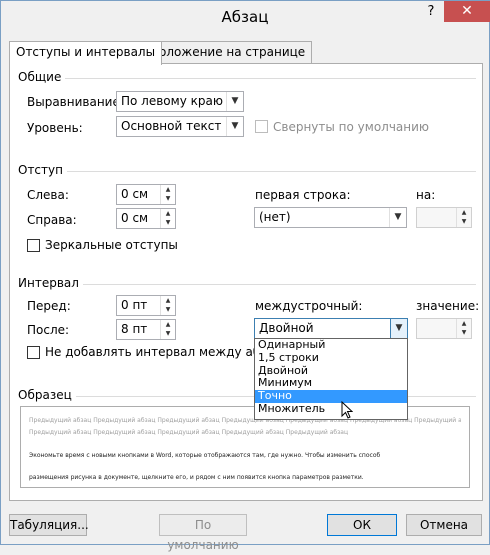  Describe the element at coordinates (33, 245) in the screenshot. I see `mirror-indents-checkbox` at that location.